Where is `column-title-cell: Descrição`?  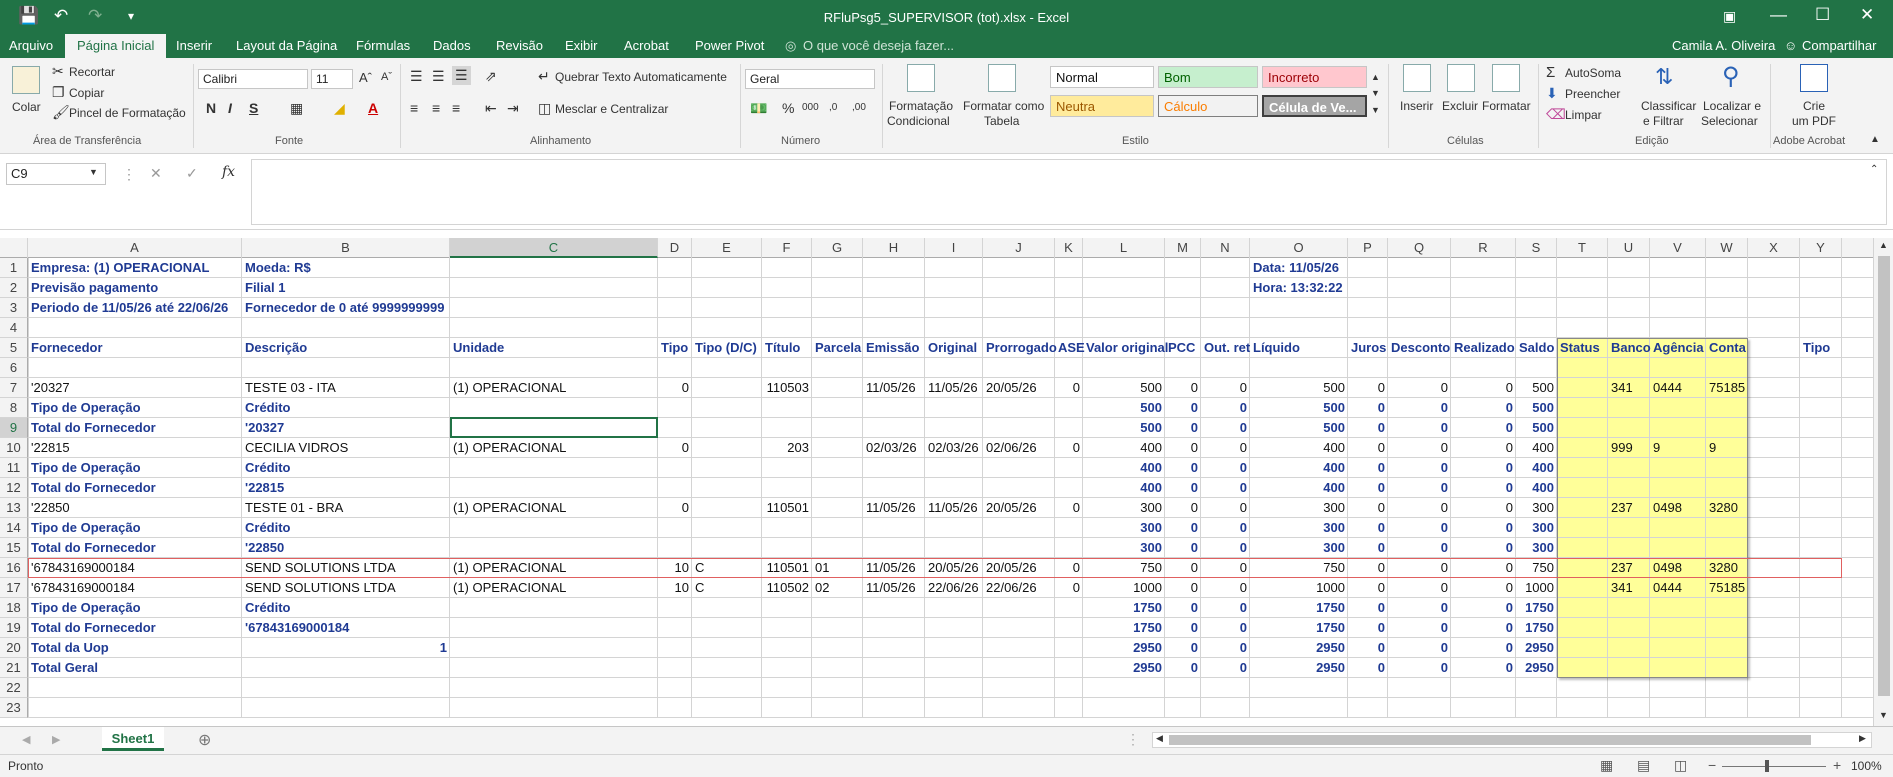
column-title-cell: Descrição is located at coordinates (276, 348).